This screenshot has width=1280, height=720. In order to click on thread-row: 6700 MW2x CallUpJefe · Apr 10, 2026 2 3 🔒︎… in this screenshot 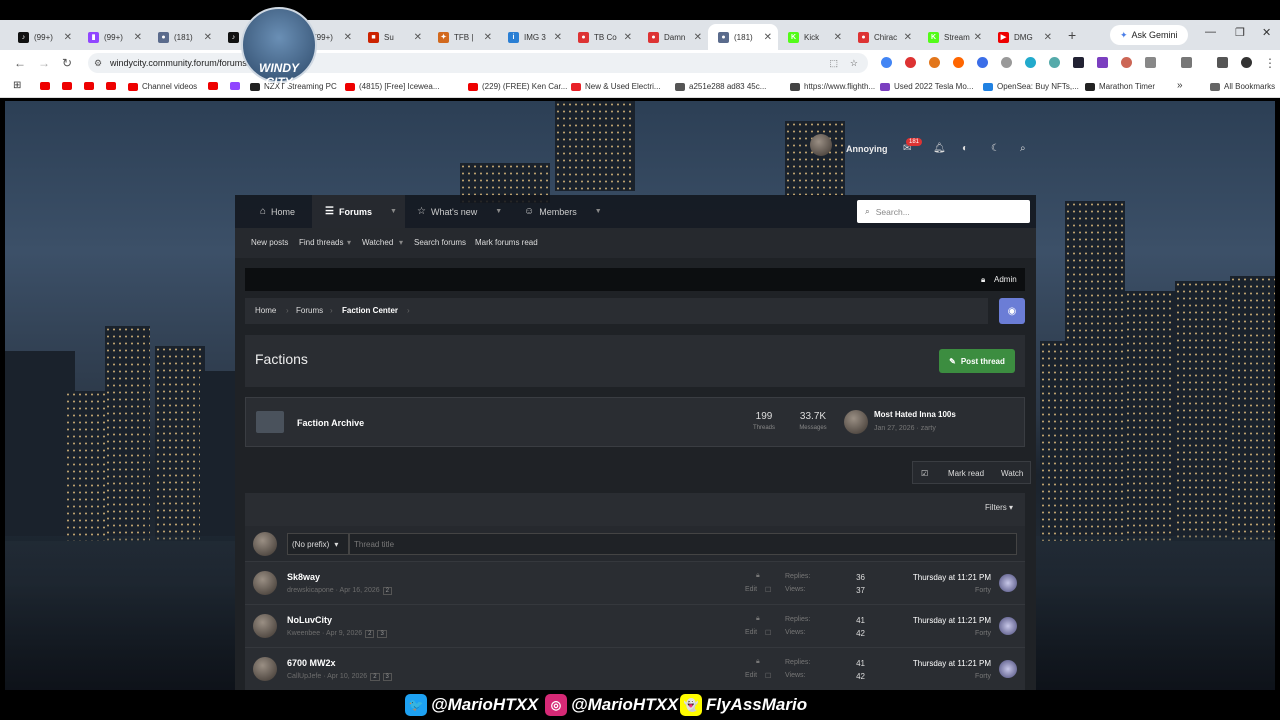, I will do `click(635, 668)`.